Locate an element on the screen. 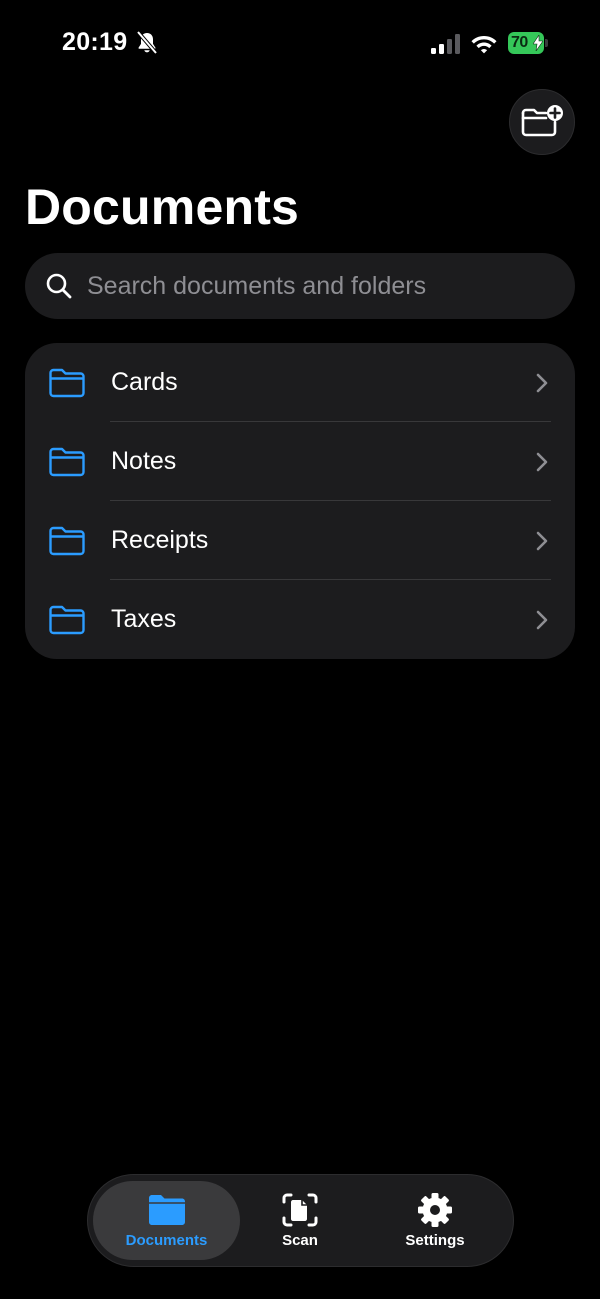 The image size is (600, 1299). battery-icon: 70 is located at coordinates (526, 43).